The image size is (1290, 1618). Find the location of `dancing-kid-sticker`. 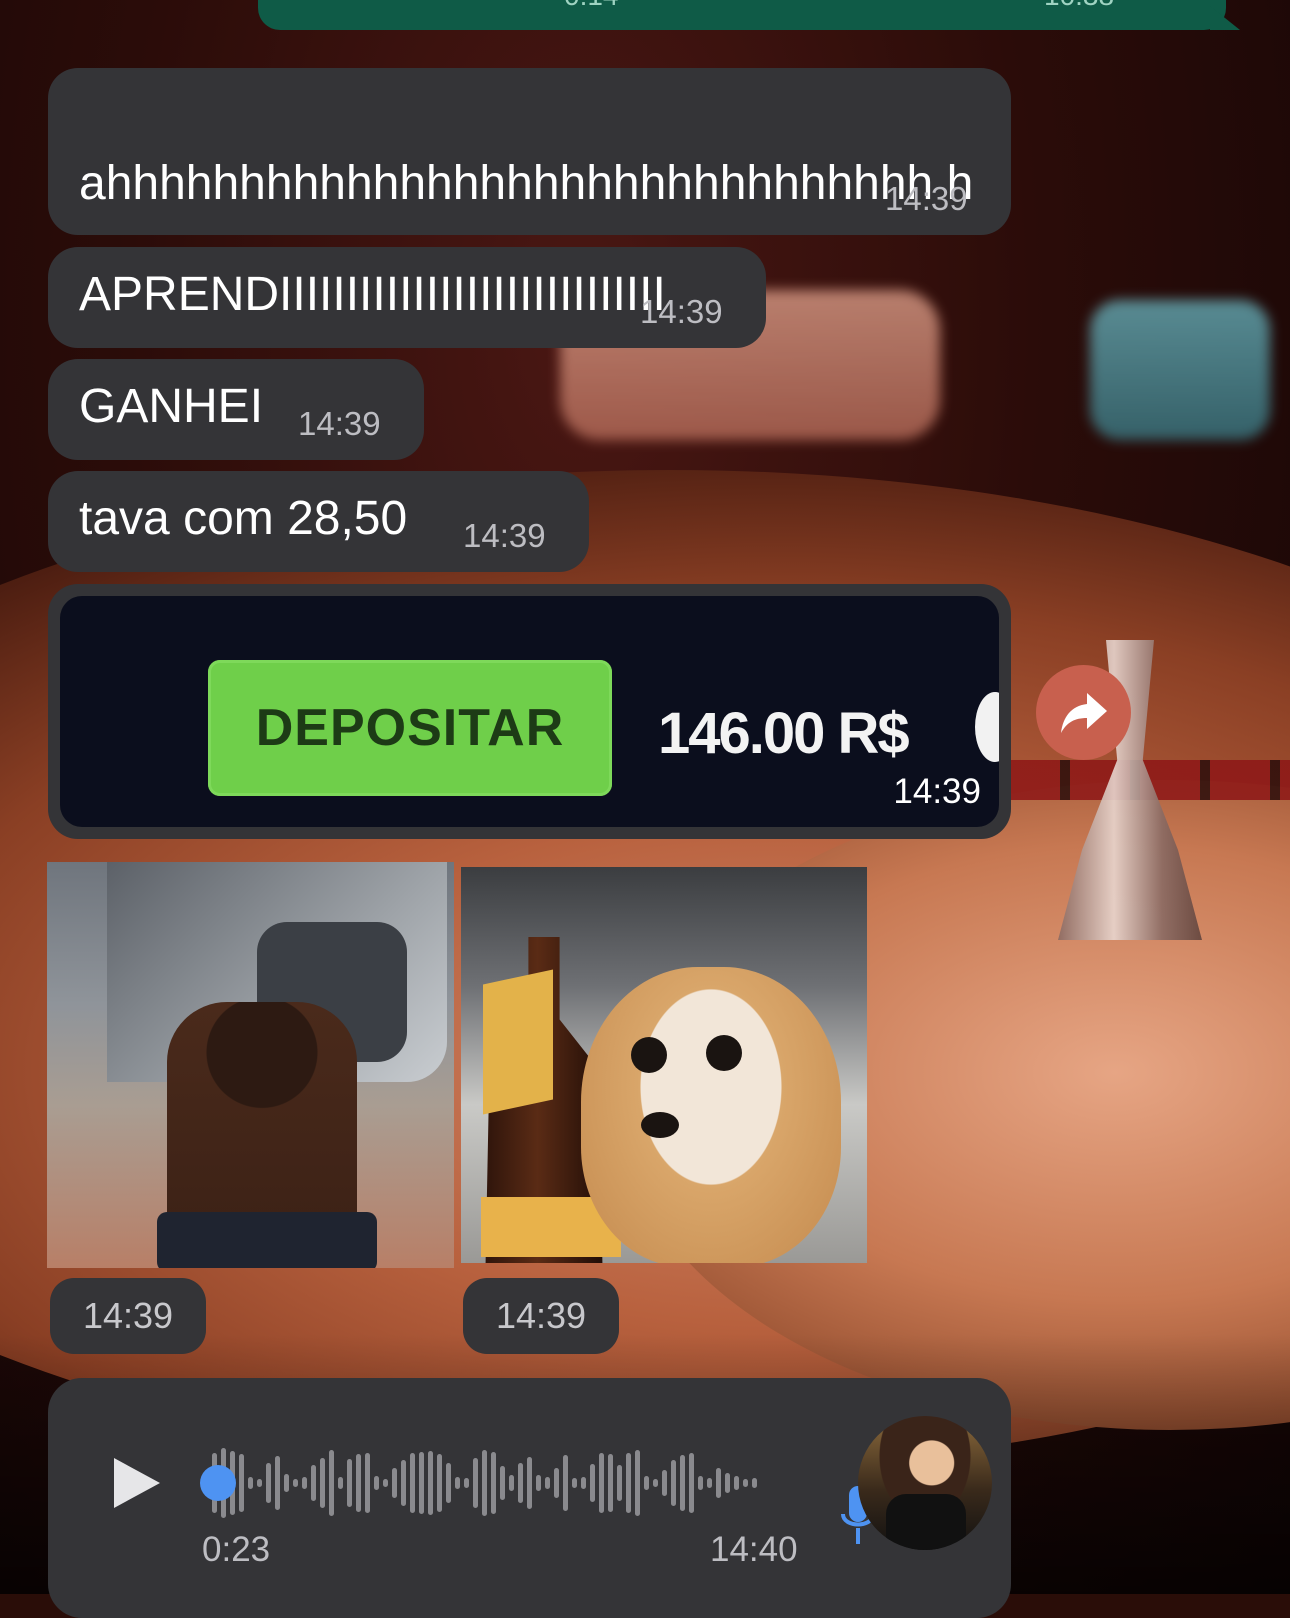

dancing-kid-sticker is located at coordinates (250, 1065).